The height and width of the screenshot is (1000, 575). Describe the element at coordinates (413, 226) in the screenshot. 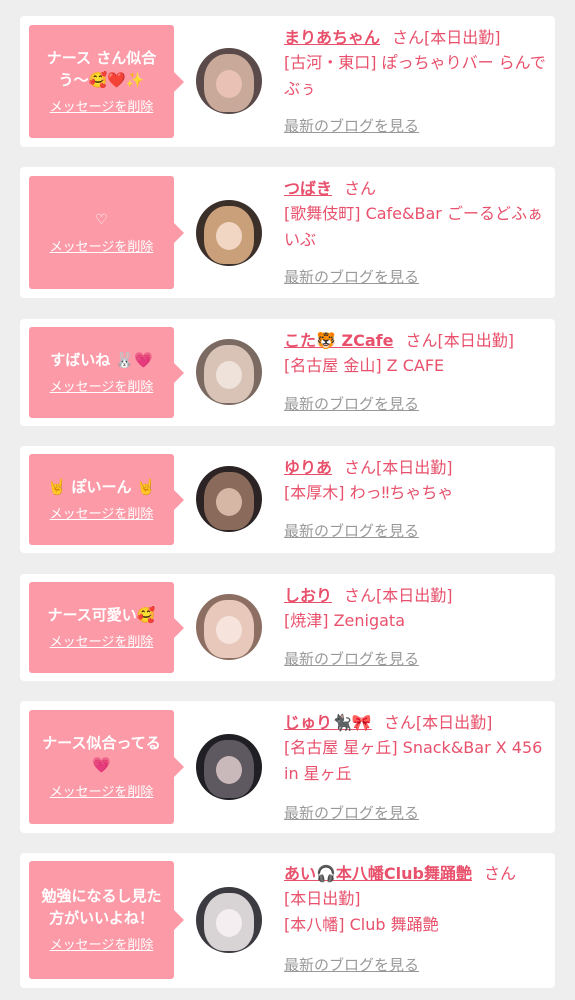

I see `shop-name: [歌舞伎町] Cafe&Bar ごーるどふぁいぶ` at that location.